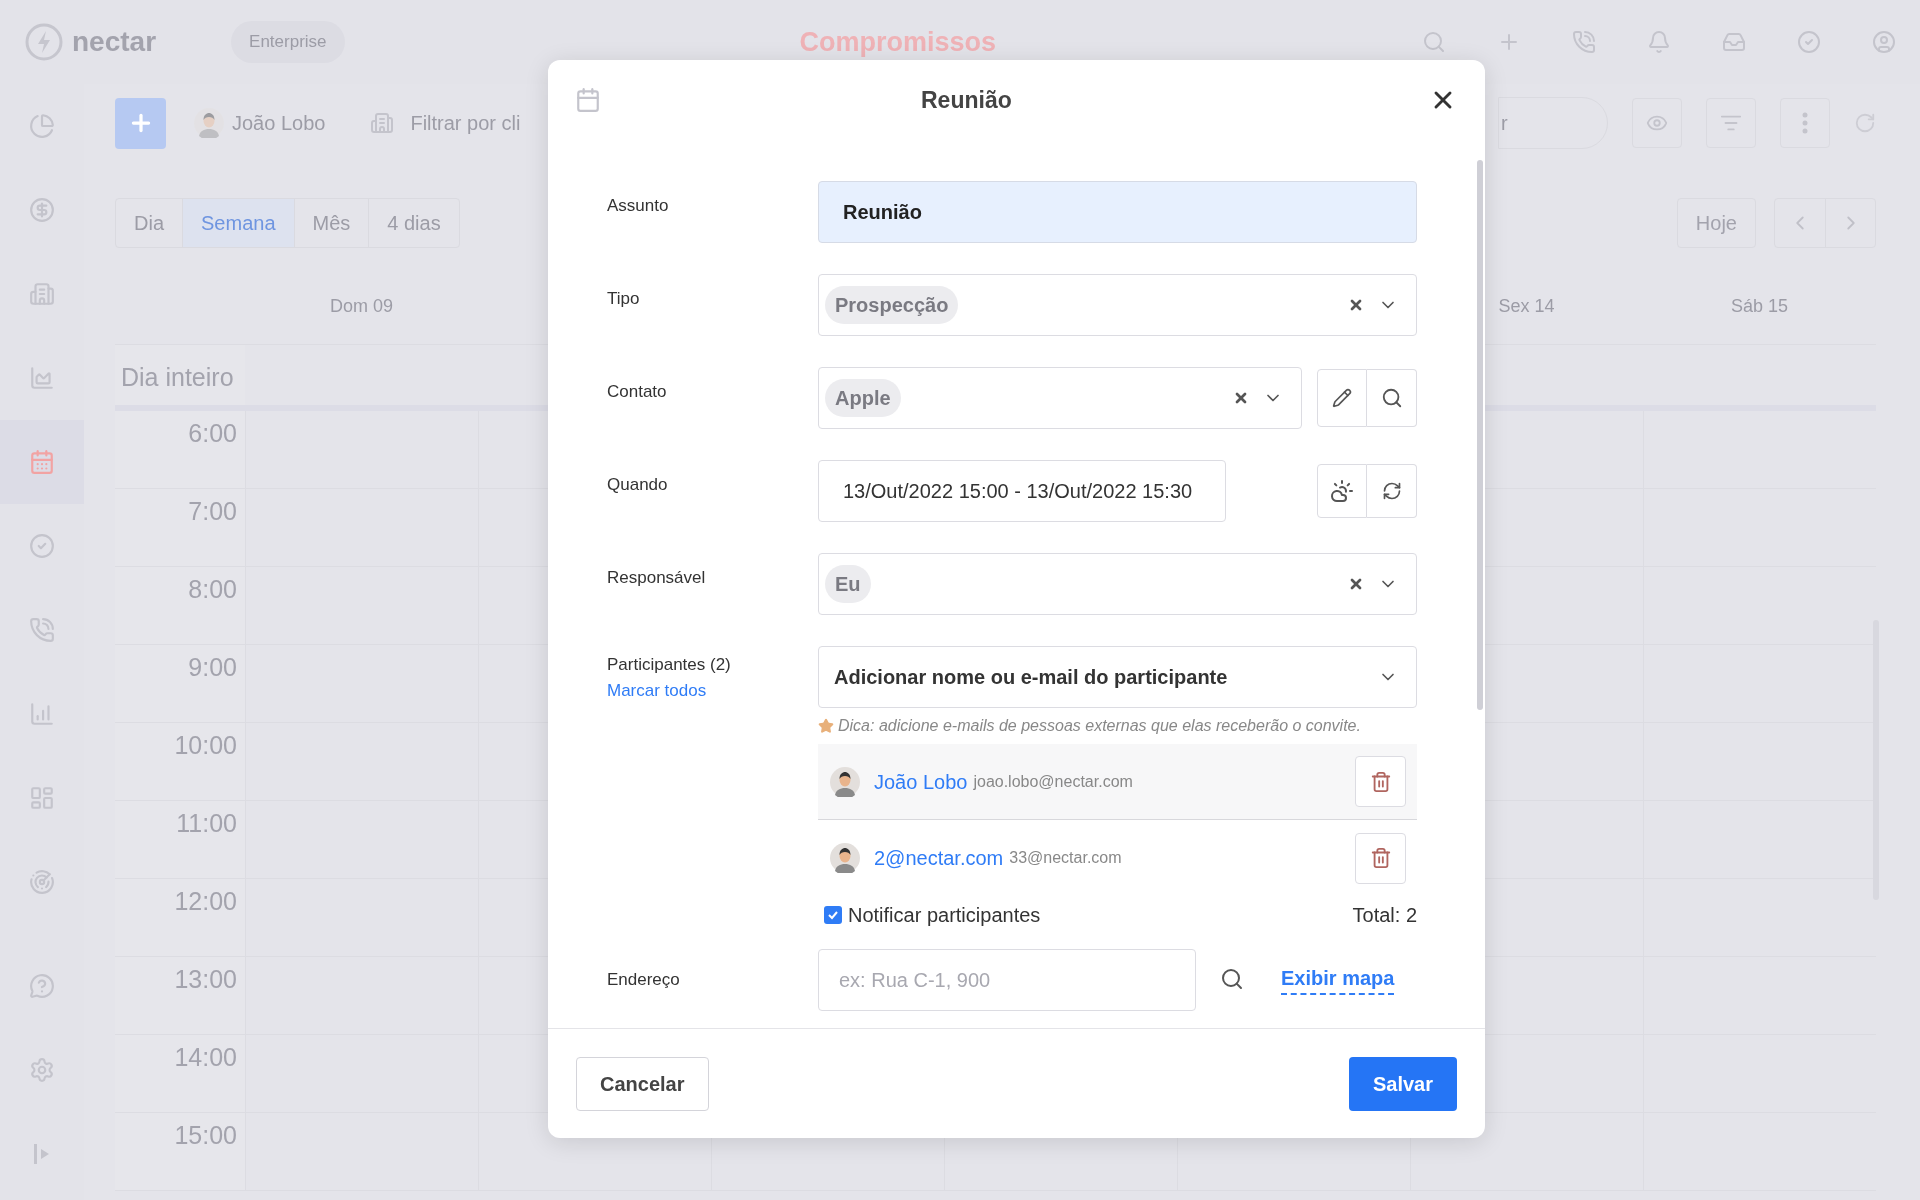  What do you see at coordinates (212, 433) in the screenshot?
I see `hour-label: 6:00` at bounding box center [212, 433].